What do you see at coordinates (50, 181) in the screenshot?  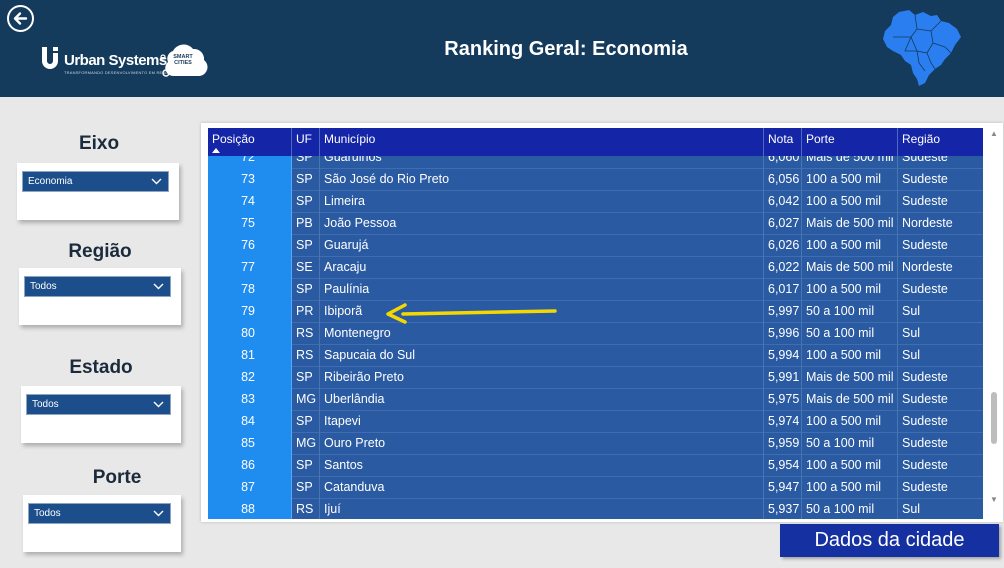 I see `eixo-selected-value: Economia` at bounding box center [50, 181].